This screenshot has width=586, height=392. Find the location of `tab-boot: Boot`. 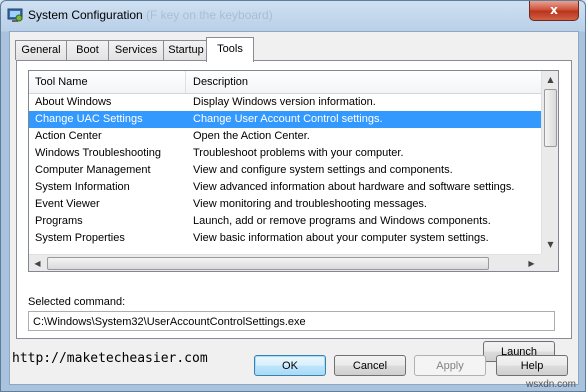

tab-boot: Boot is located at coordinates (87, 50).